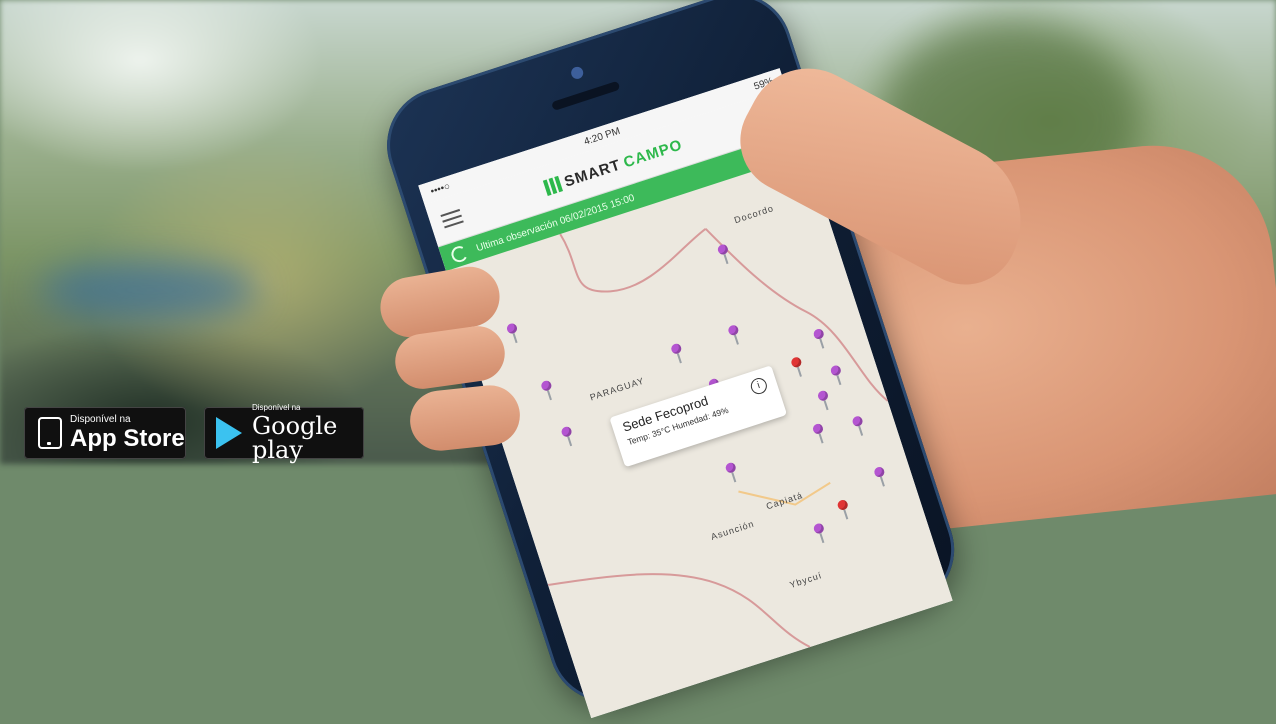 The image size is (1276, 724). I want to click on app-store-big-text: App Store, so click(127, 438).